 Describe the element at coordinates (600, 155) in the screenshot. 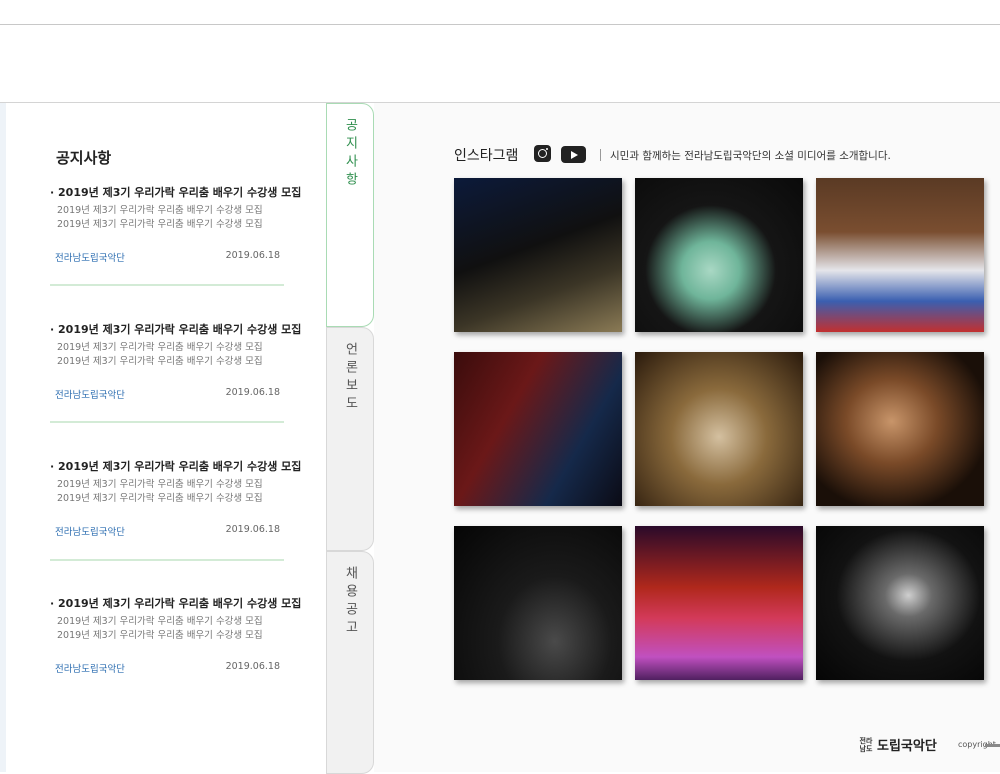

I see `divider` at that location.